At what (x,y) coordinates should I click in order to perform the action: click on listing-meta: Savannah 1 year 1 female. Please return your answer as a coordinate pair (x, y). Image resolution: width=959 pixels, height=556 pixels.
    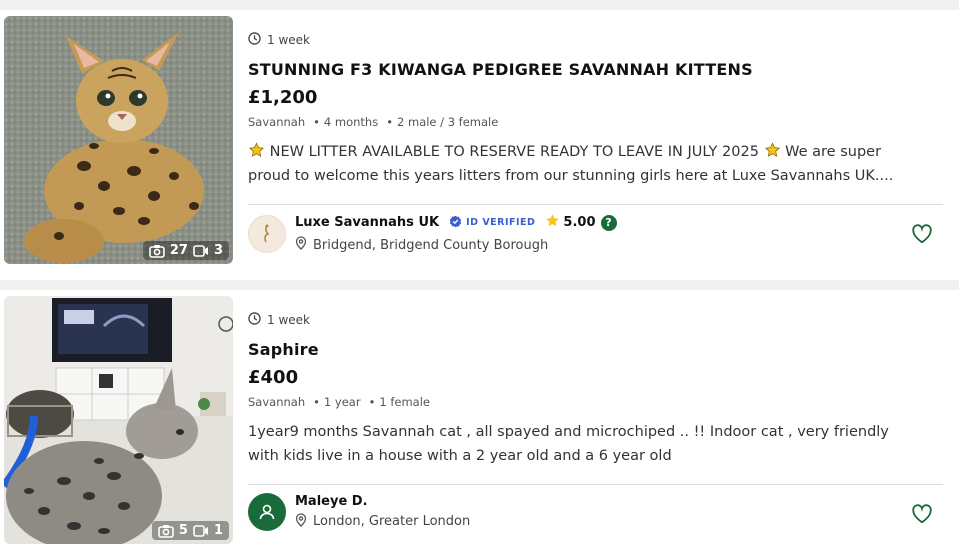
    Looking at the image, I should click on (339, 402).